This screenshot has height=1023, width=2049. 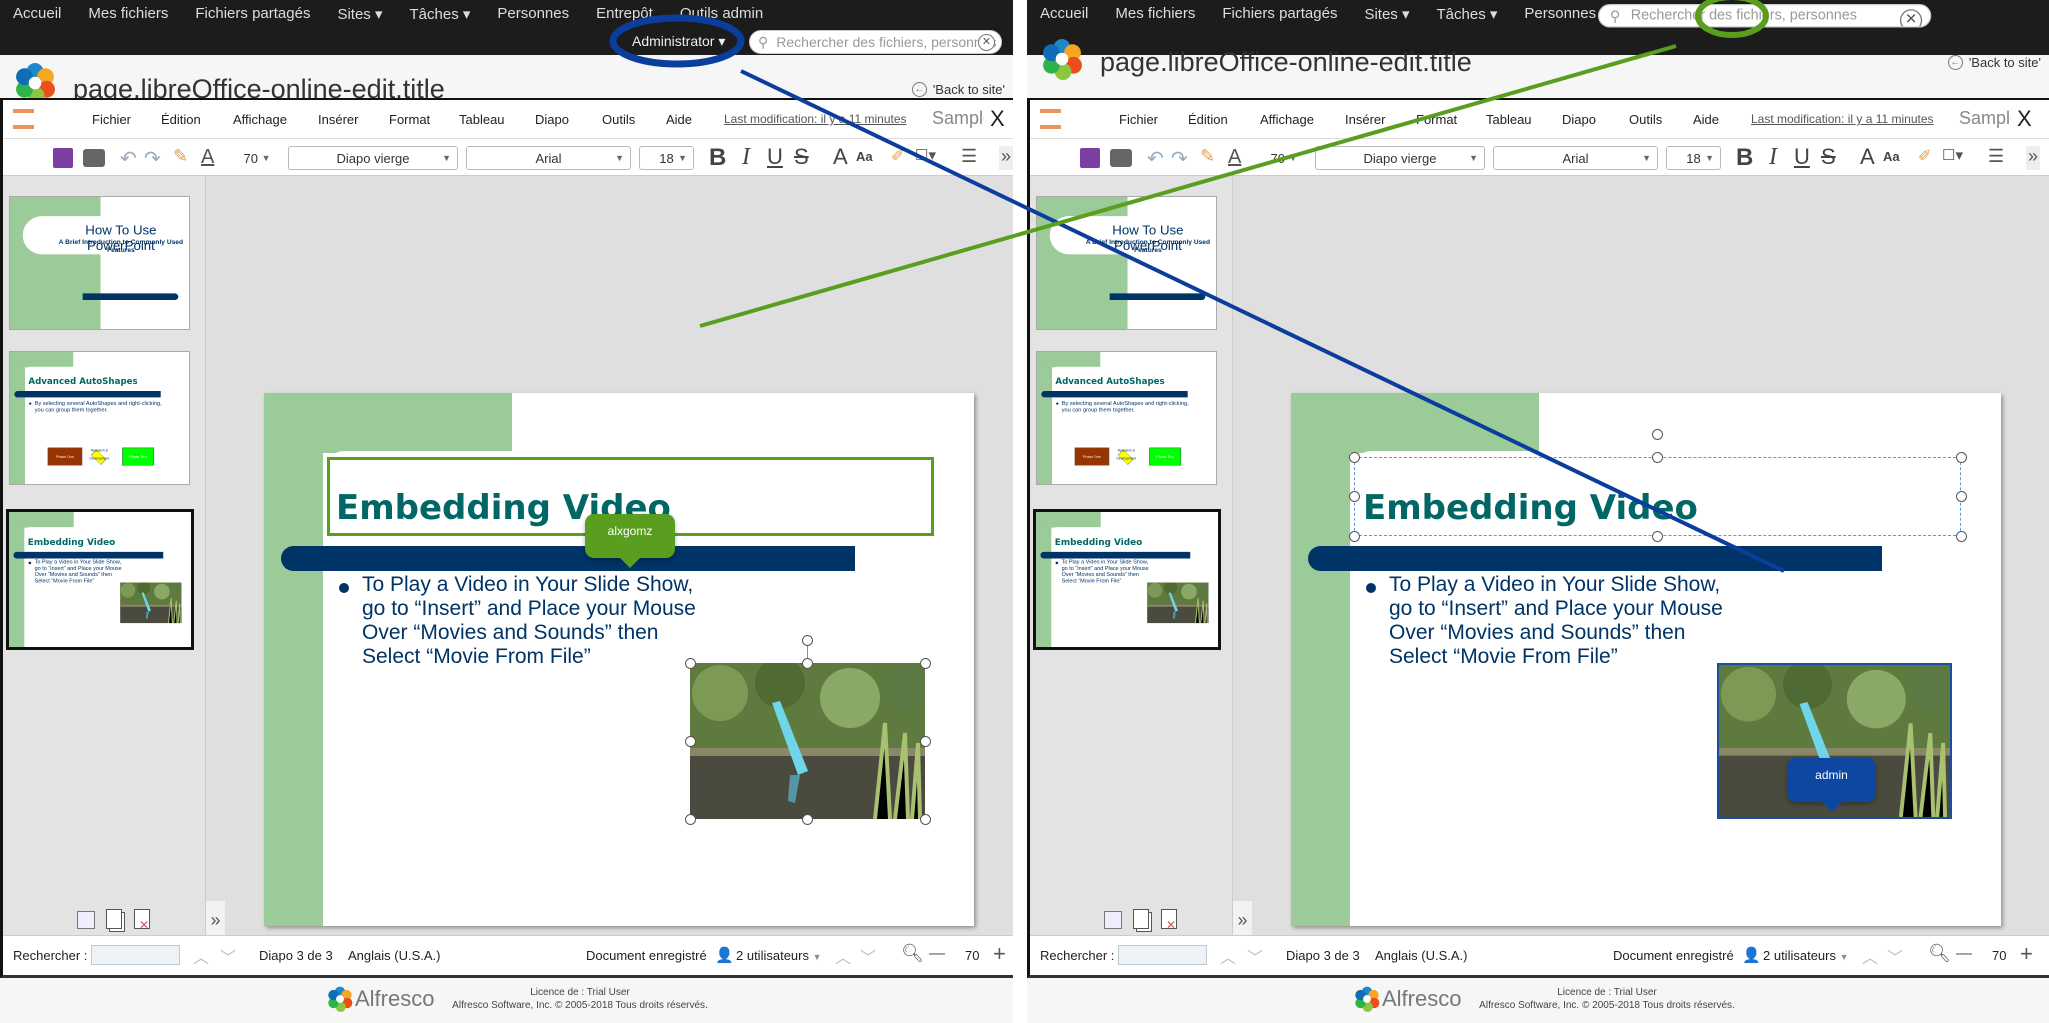 What do you see at coordinates (142, 920) in the screenshot?
I see `delete-slide-icon: ✕` at bounding box center [142, 920].